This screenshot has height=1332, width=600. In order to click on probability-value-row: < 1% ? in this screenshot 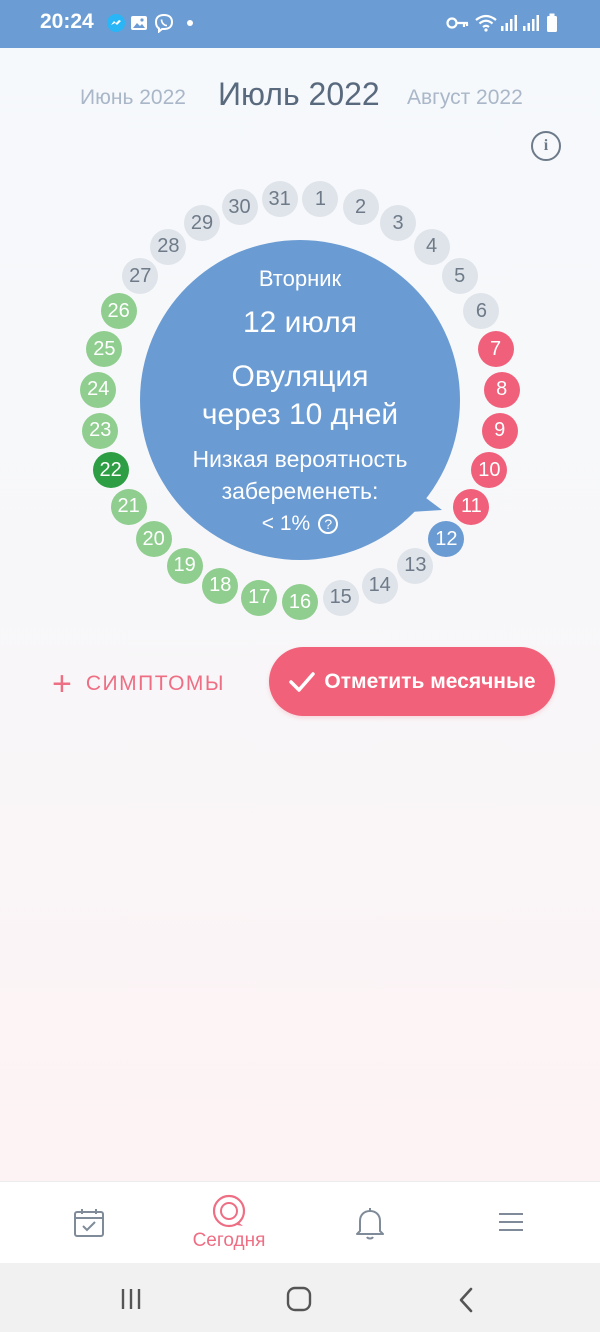, I will do `click(300, 524)`.